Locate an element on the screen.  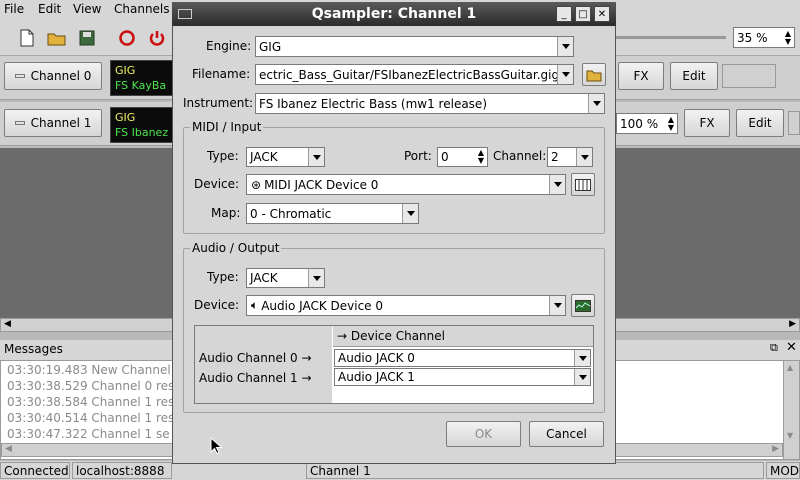
zoom-spinbox: 35 % ▲ ▼ is located at coordinates (764, 37).